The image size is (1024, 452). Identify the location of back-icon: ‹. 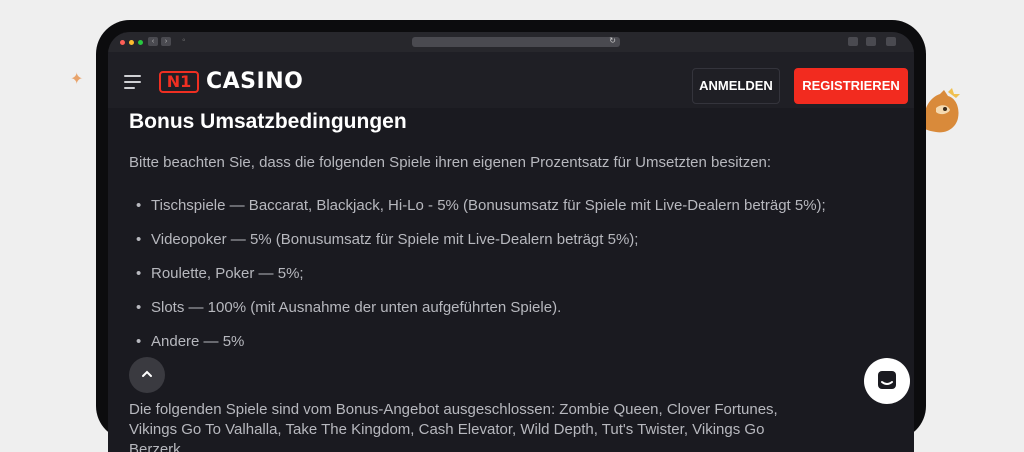
(153, 41).